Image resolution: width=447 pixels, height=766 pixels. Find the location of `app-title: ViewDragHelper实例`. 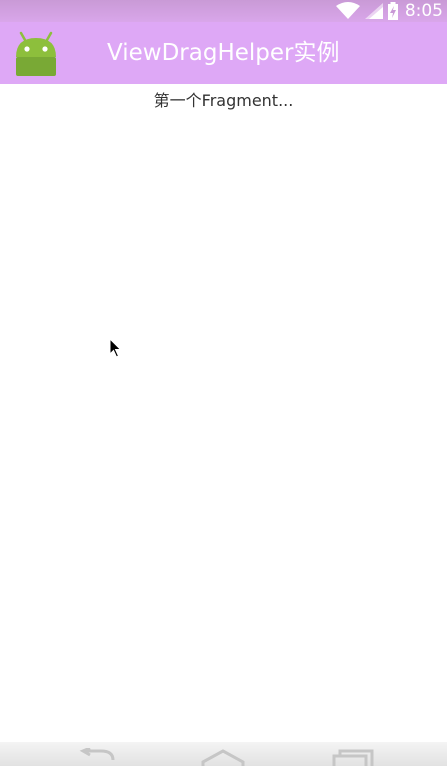

app-title: ViewDragHelper实例 is located at coordinates (223, 53).